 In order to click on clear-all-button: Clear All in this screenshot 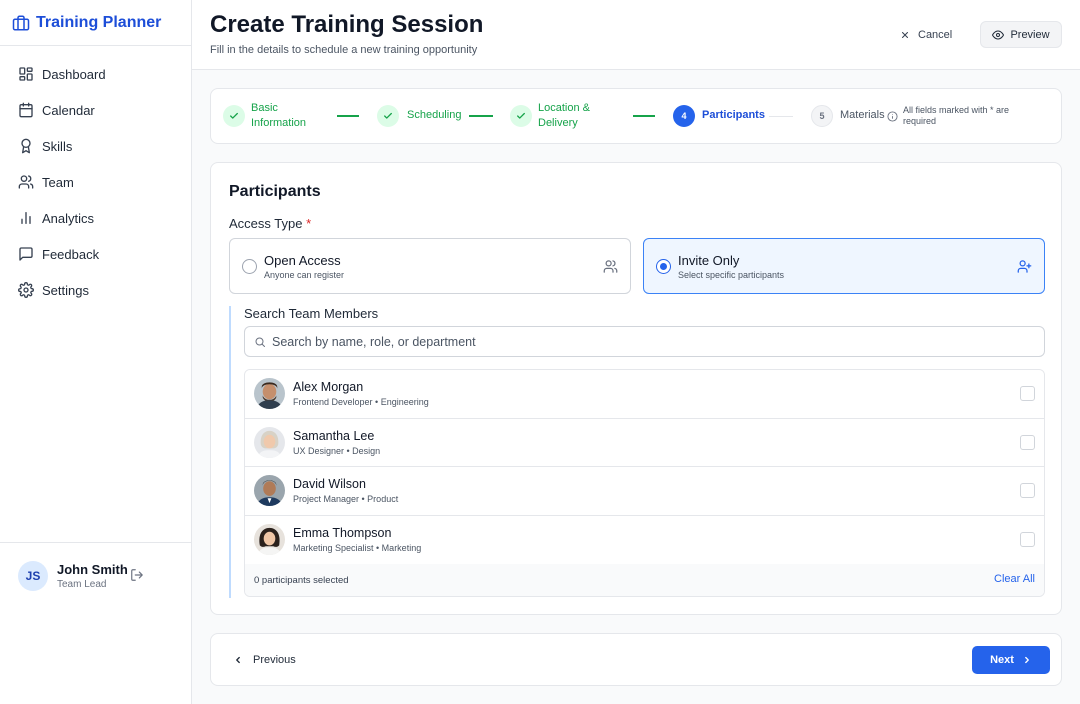, I will do `click(1014, 579)`.